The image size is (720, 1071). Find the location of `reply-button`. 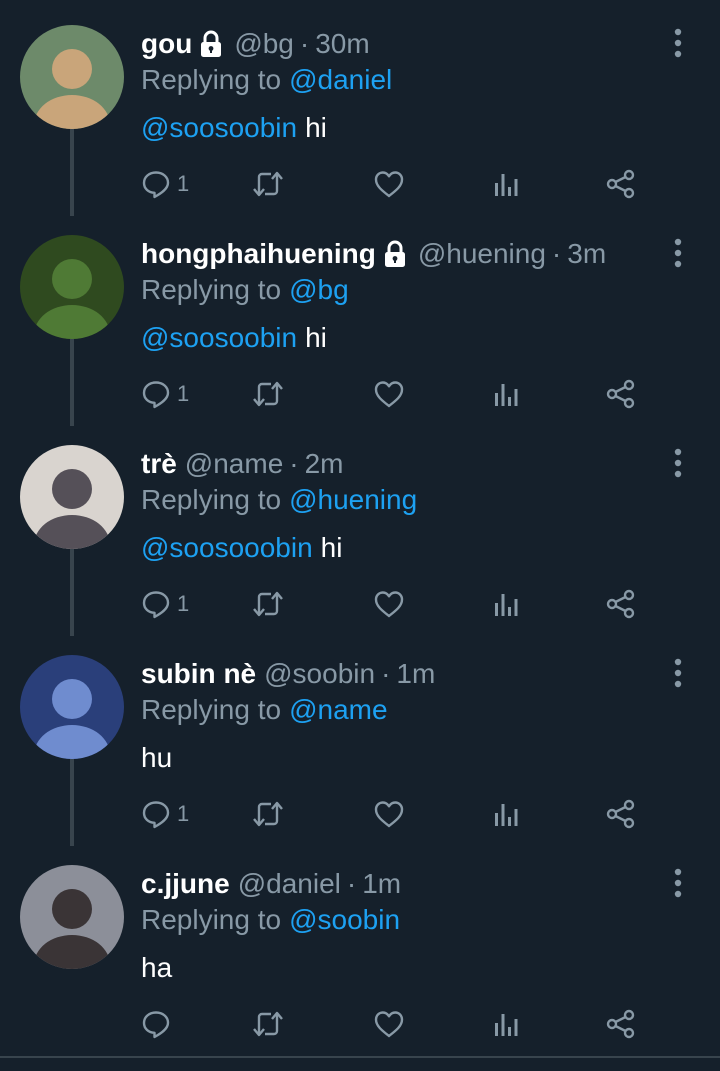

reply-button is located at coordinates (159, 1024).